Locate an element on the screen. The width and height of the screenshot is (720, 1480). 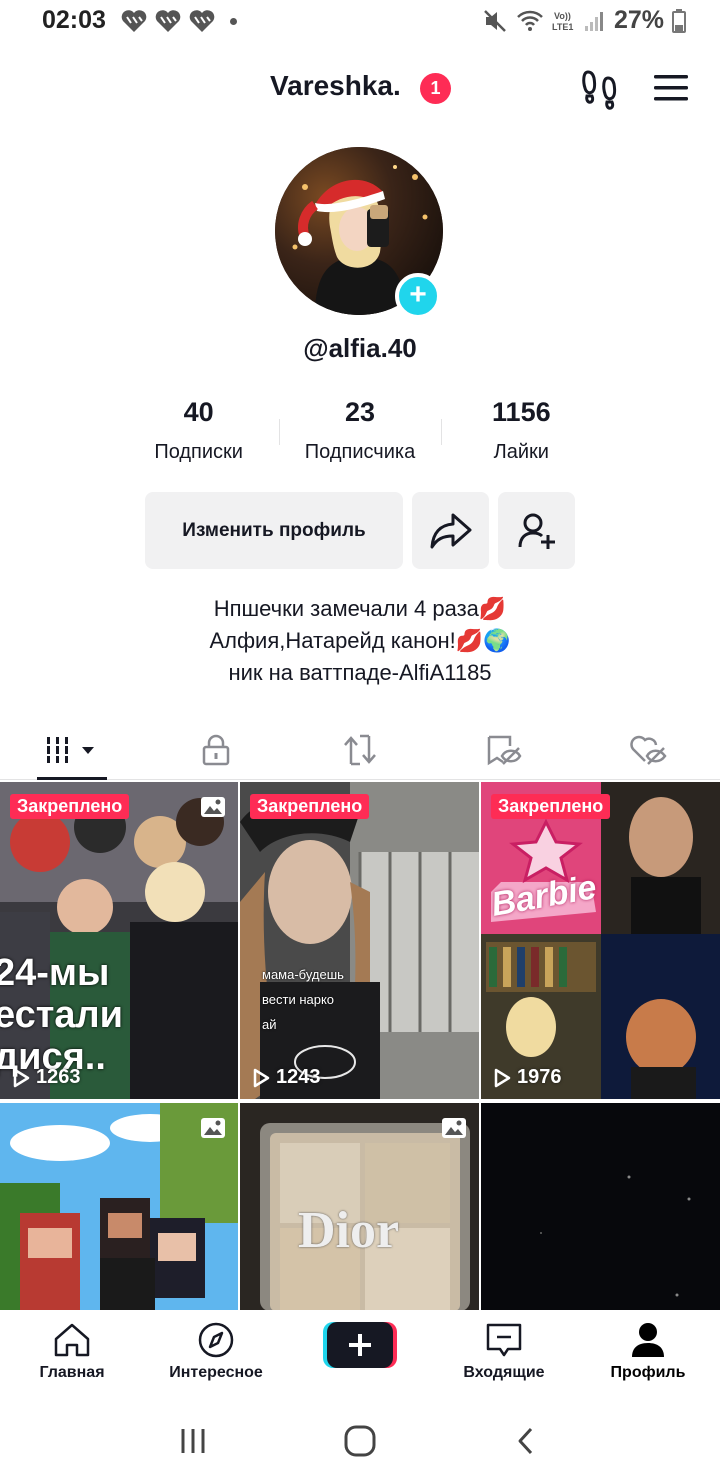
stat-followers: 23 Подписчика is located at coordinates (359, 433).